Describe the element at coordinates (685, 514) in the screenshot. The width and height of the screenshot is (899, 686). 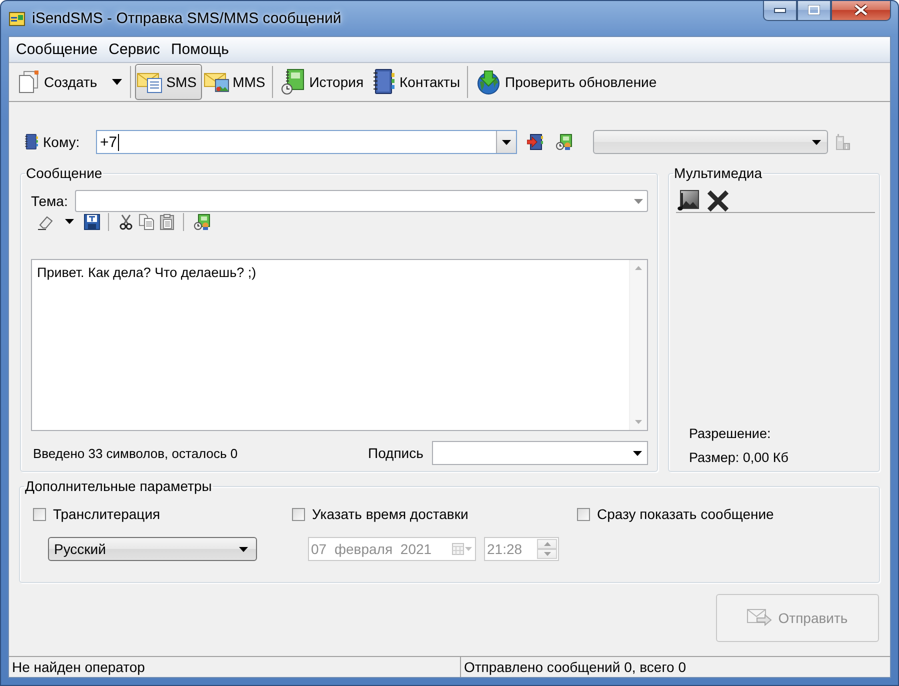
I see `checkbox-label: Сразу показать сообщение` at that location.